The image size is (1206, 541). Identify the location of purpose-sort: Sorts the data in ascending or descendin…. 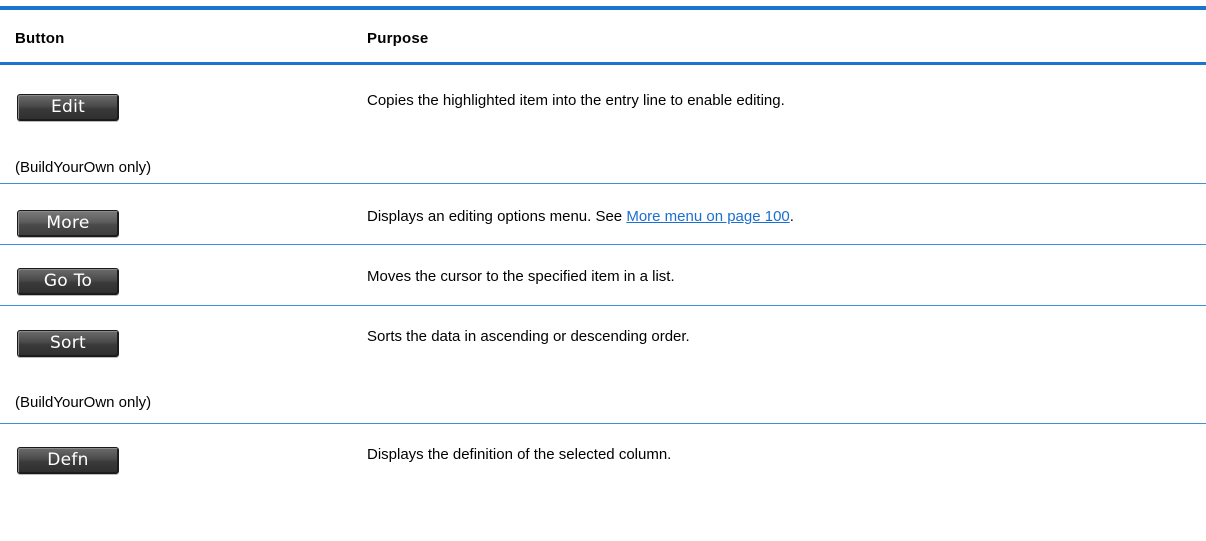
(528, 336).